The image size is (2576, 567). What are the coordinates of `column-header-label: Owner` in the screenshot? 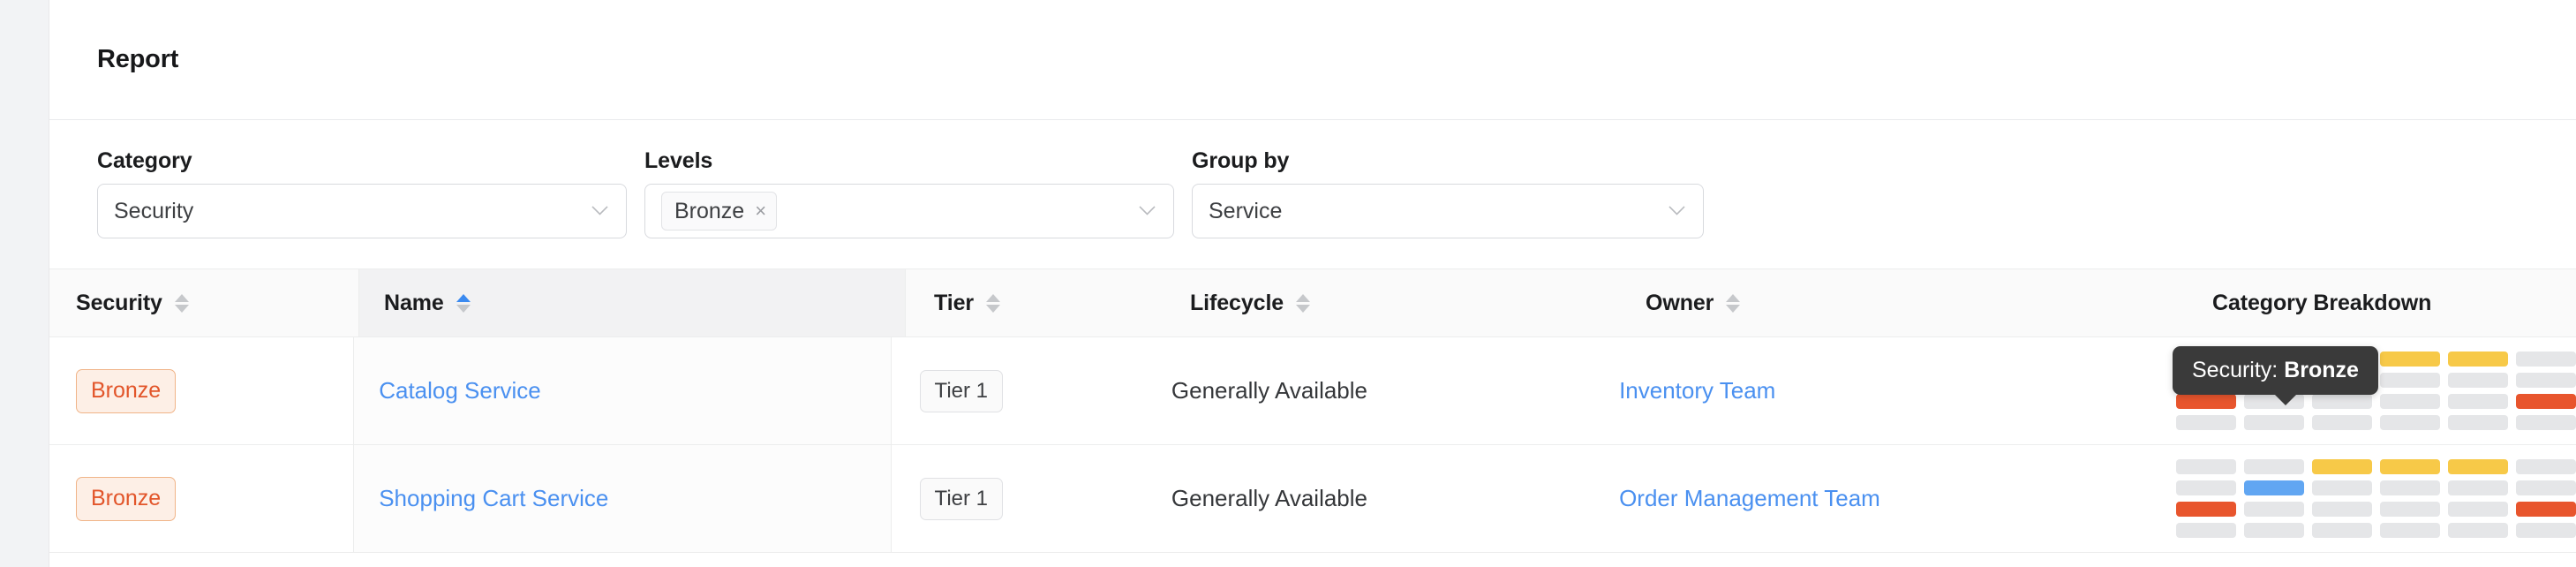 It's located at (1680, 303).